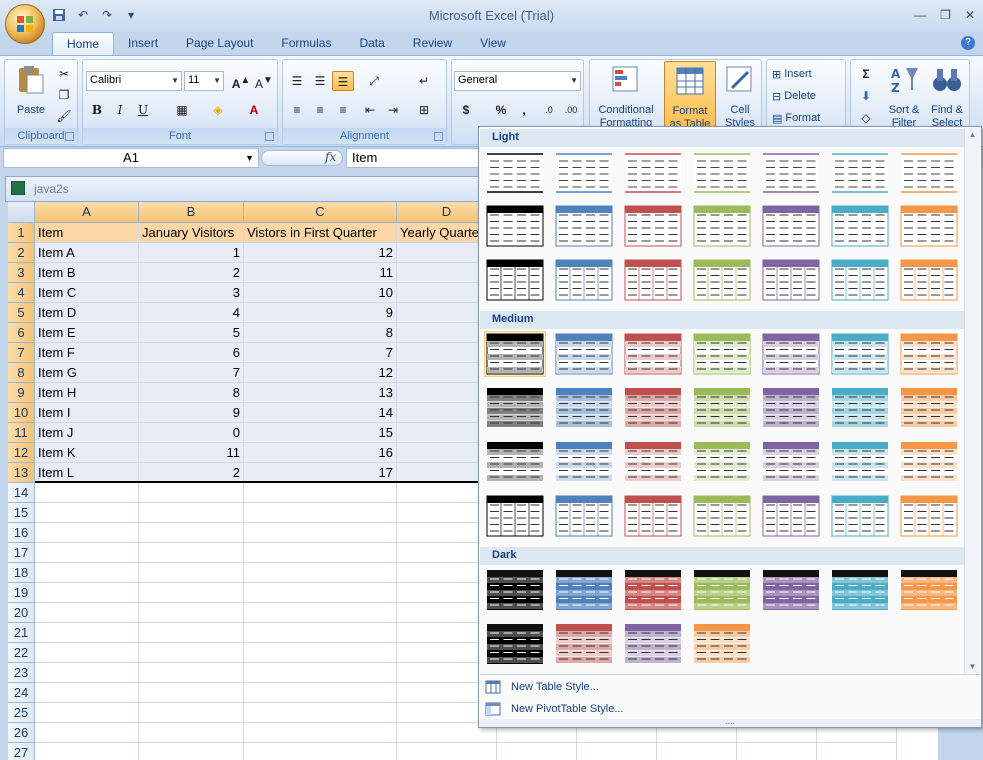 Image resolution: width=983 pixels, height=760 pixels. I want to click on row-header: 12, so click(21, 453).